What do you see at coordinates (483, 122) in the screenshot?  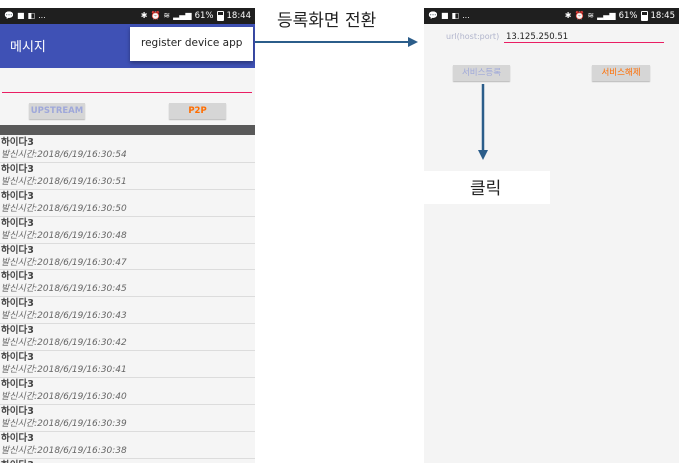 I see `click-arrow` at bounding box center [483, 122].